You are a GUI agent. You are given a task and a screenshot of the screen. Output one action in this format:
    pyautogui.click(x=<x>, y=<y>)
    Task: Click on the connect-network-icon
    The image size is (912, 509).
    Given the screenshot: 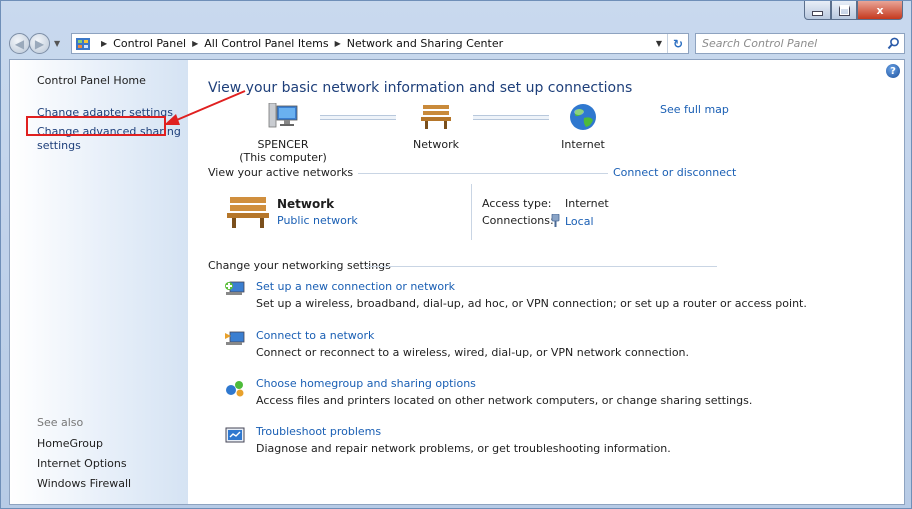 What is the action you would take?
    pyautogui.click(x=235, y=338)
    